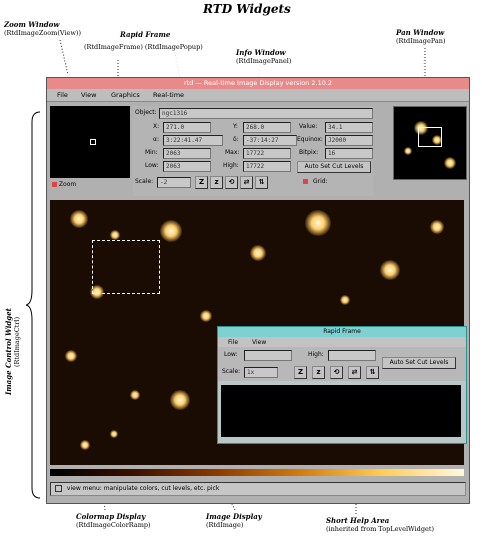 This screenshot has height=537, width=482. I want to click on rapid-zoom-out-button: z, so click(318, 372).